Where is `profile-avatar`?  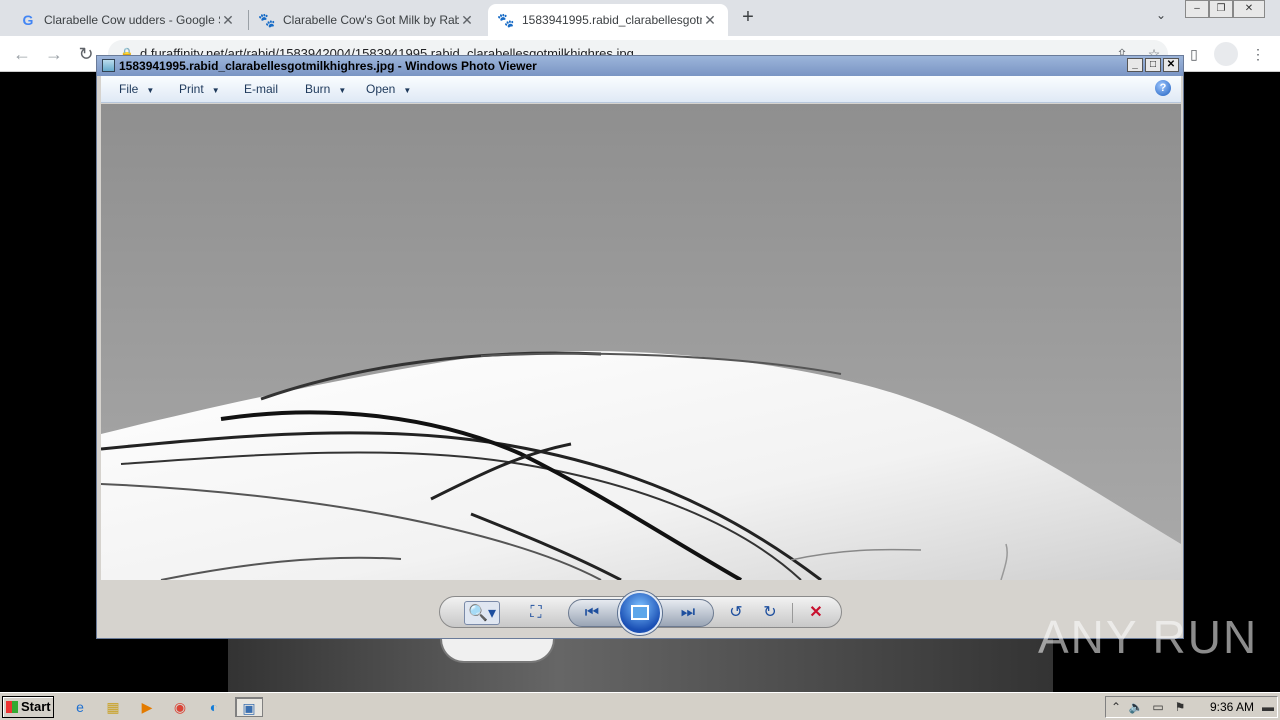 profile-avatar is located at coordinates (1226, 54).